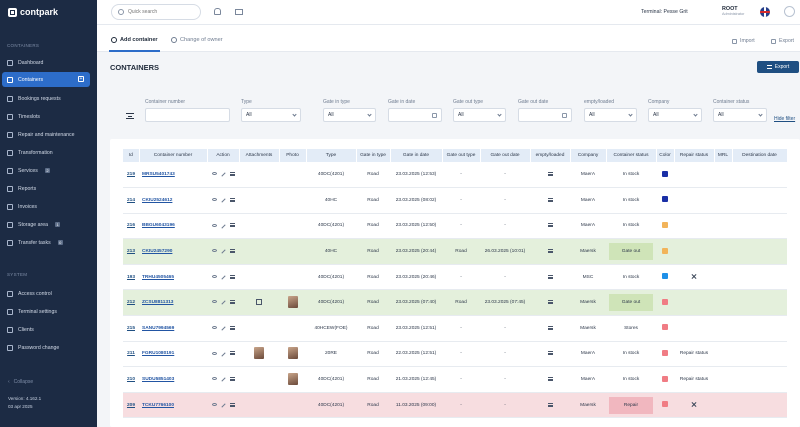  I want to click on tab-change-owner: Change of owner, so click(197, 40).